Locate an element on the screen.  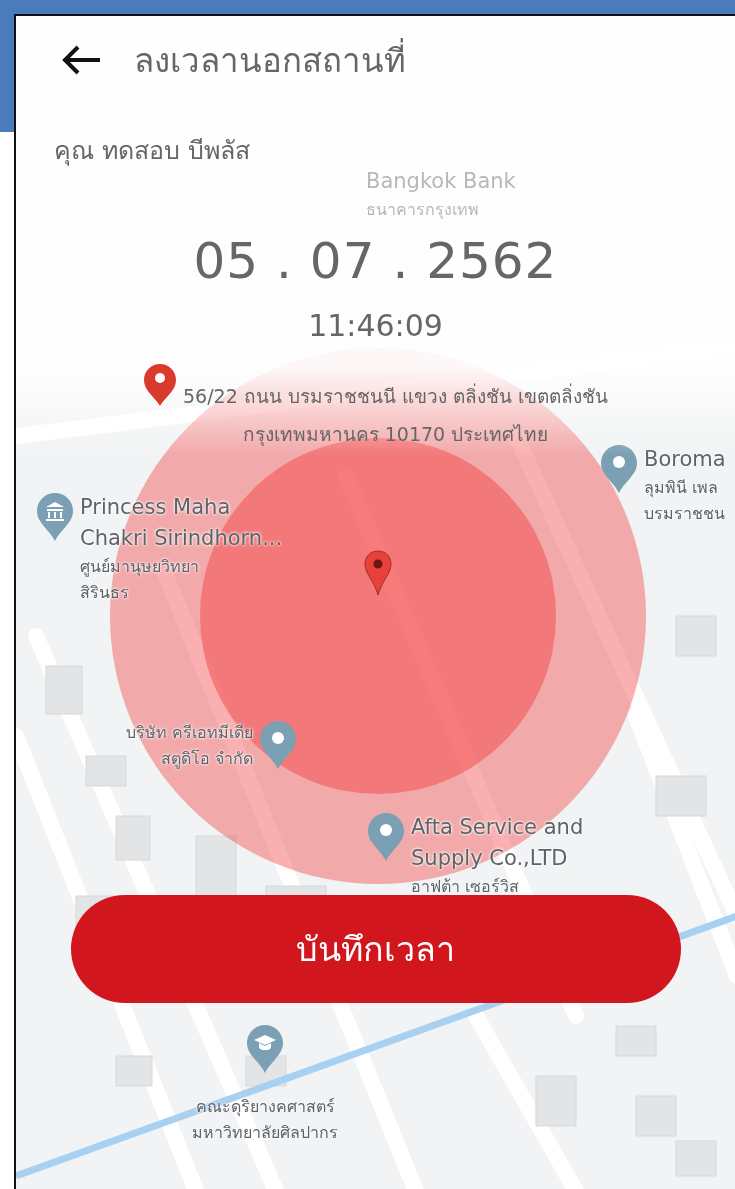
place-name: Boroma is located at coordinates (685, 459).